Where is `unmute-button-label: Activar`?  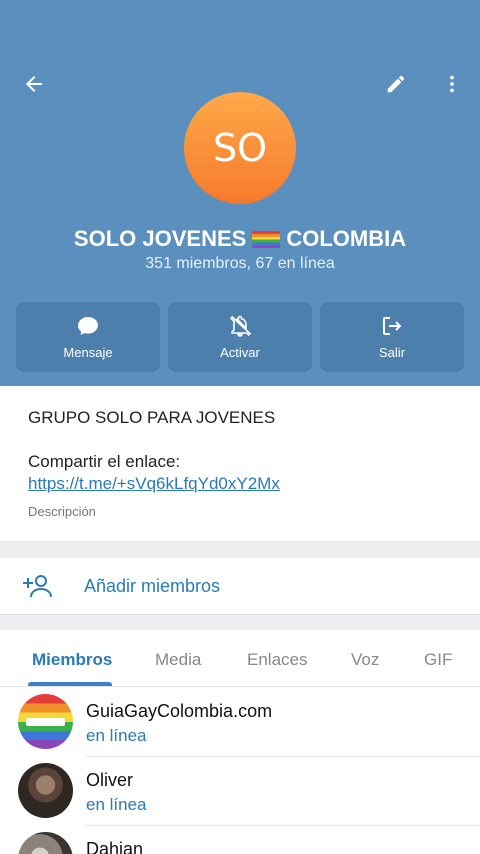
unmute-button-label: Activar is located at coordinates (240, 352).